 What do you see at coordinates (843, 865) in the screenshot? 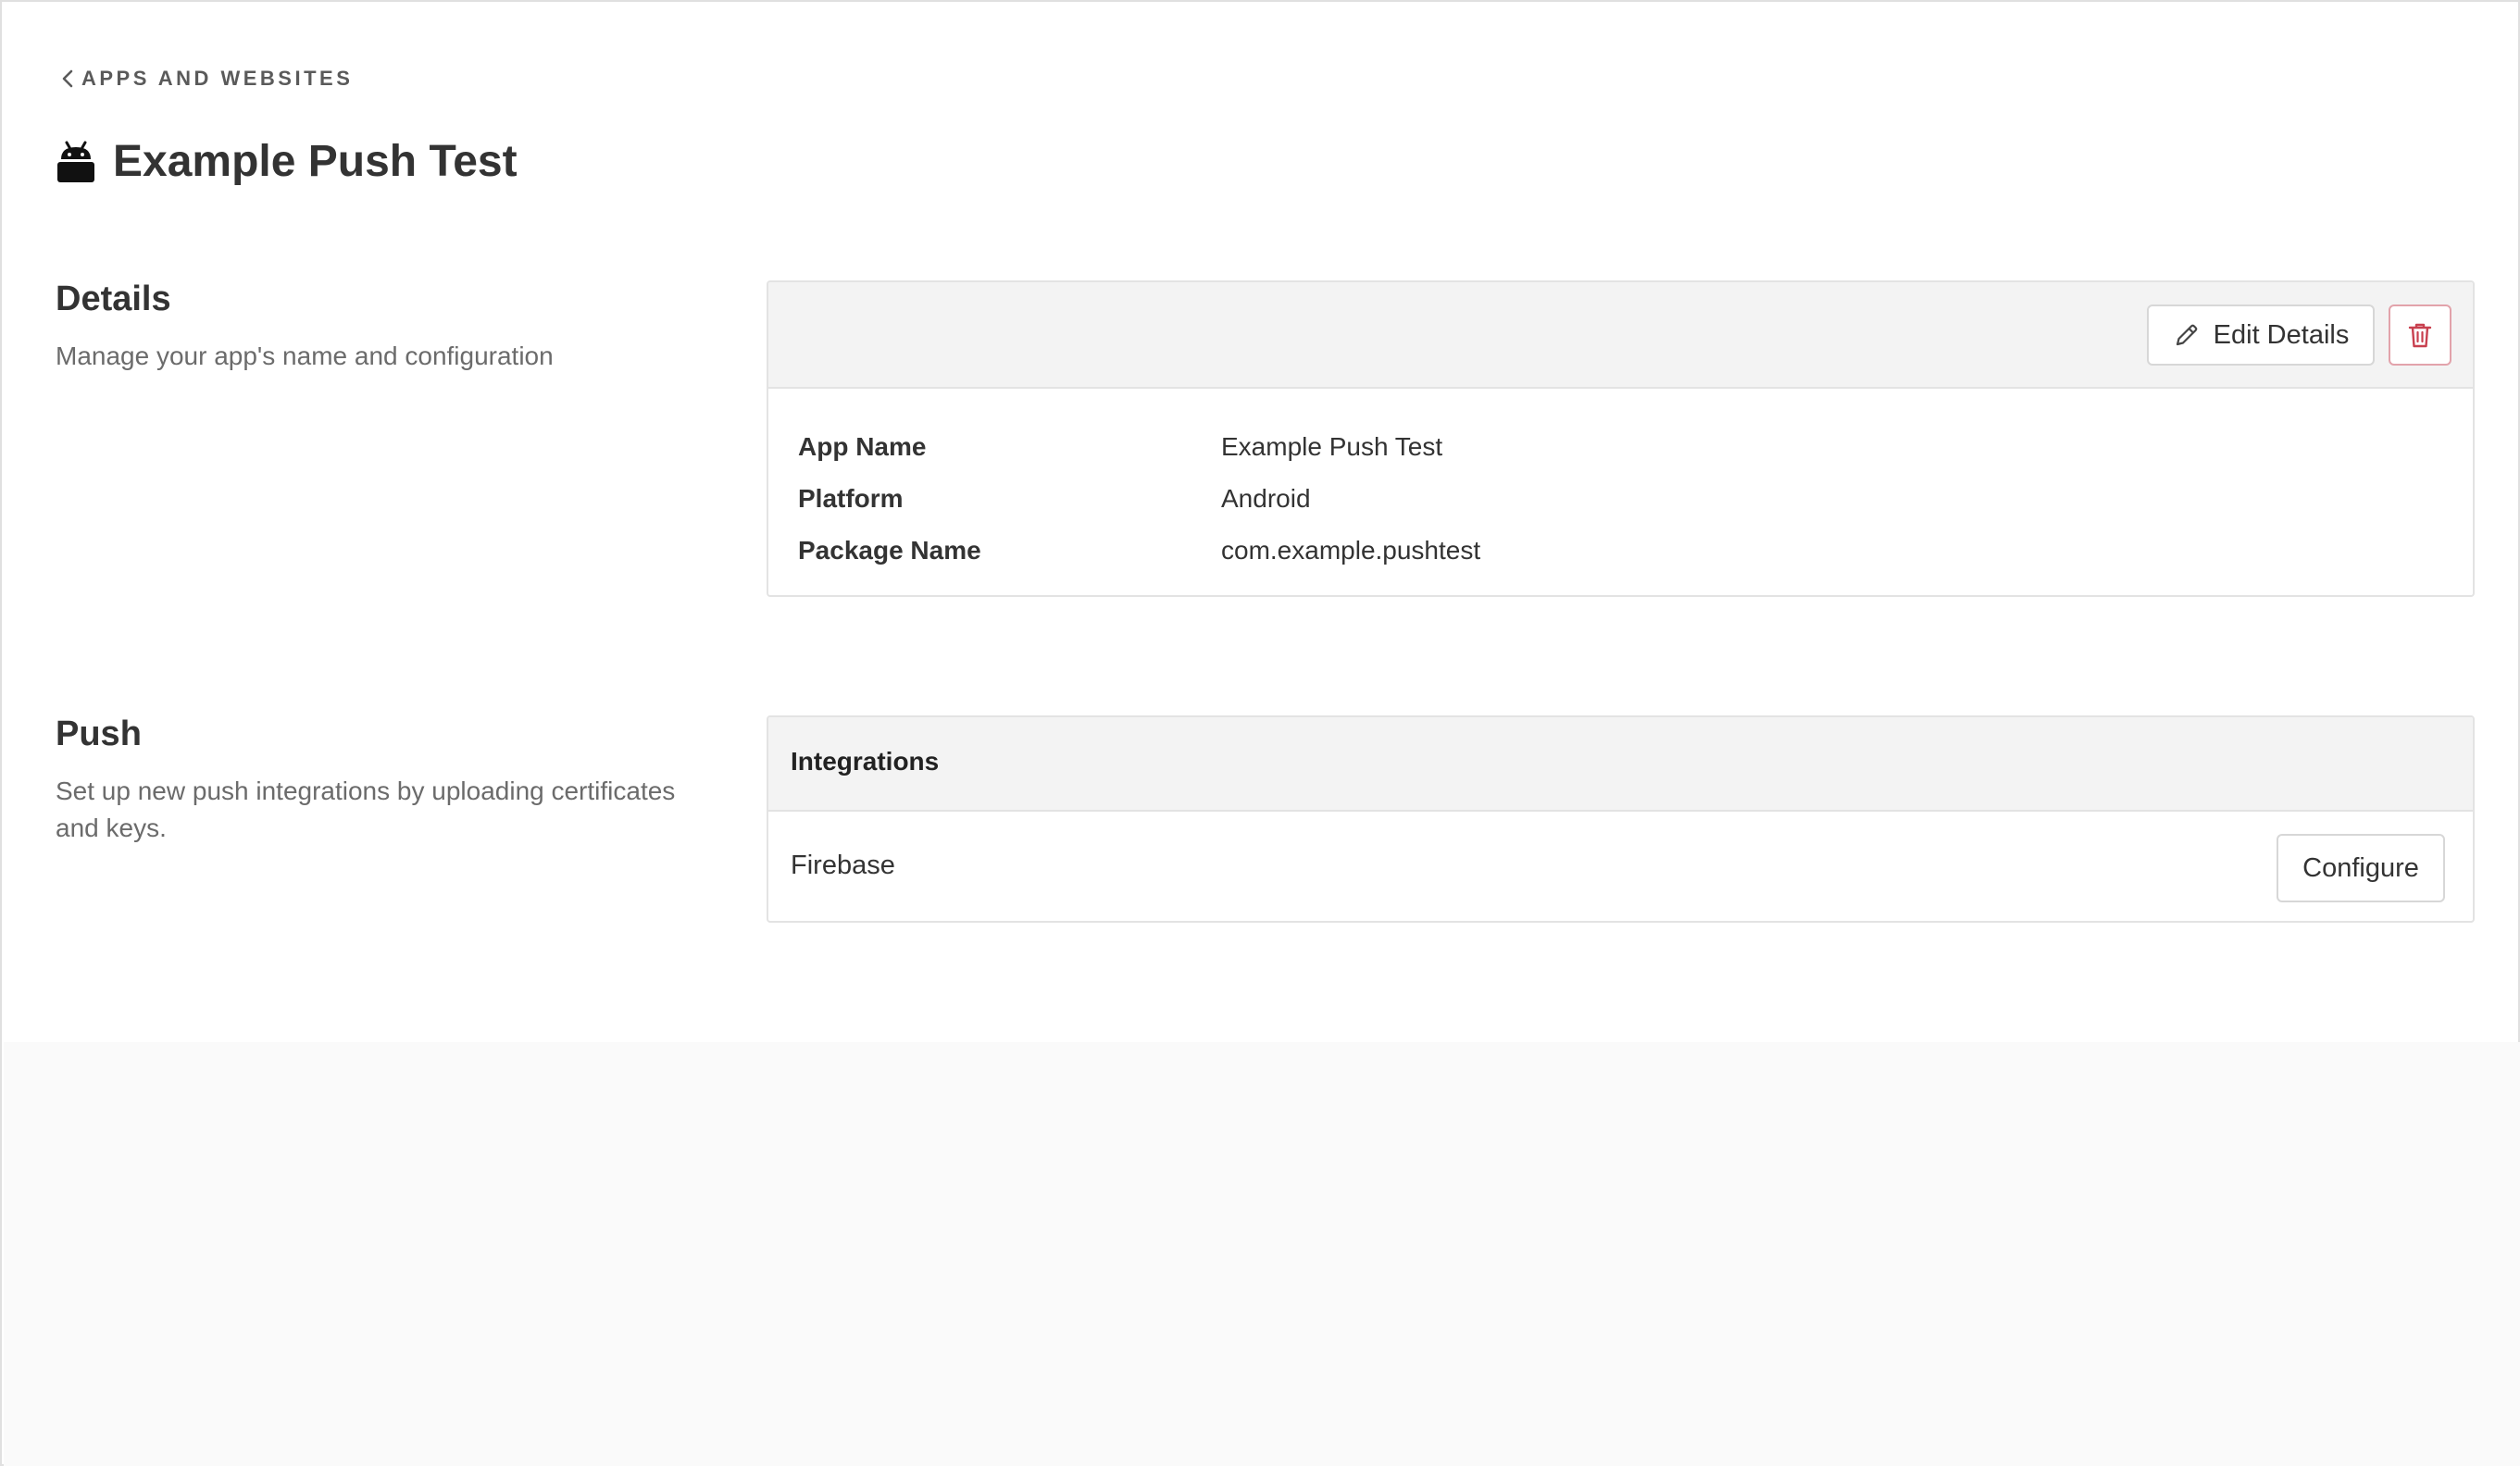
I see `integration-name: Firebase` at bounding box center [843, 865].